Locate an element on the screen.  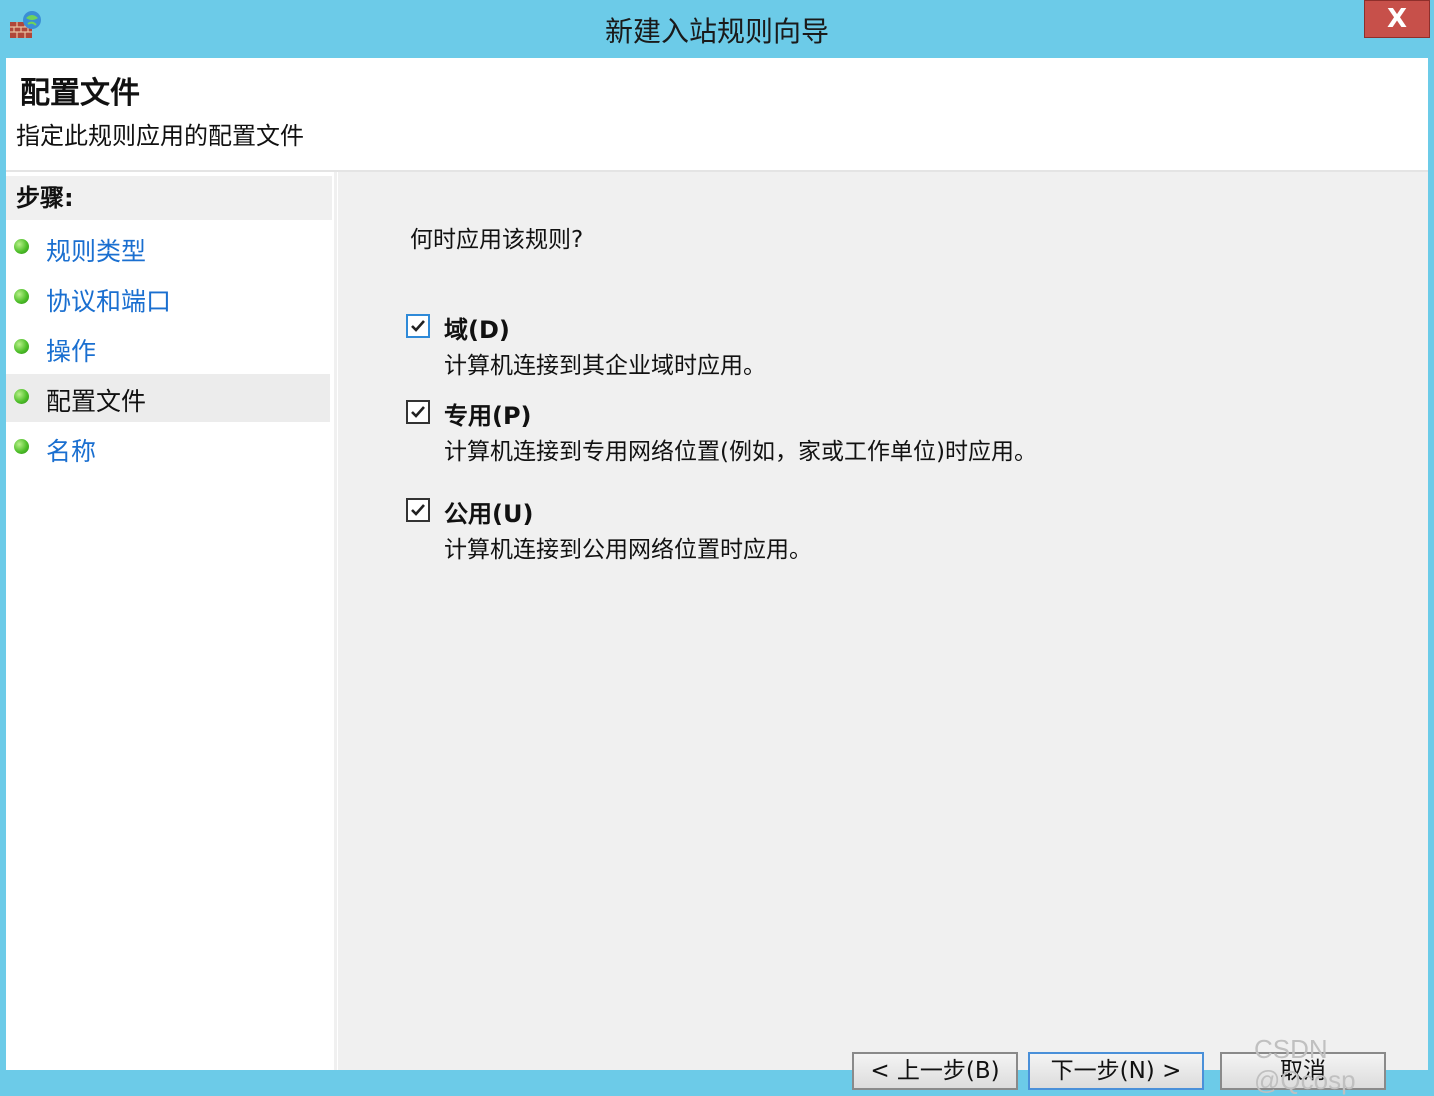
question-text: 何时应用该规则? is located at coordinates (497, 240).